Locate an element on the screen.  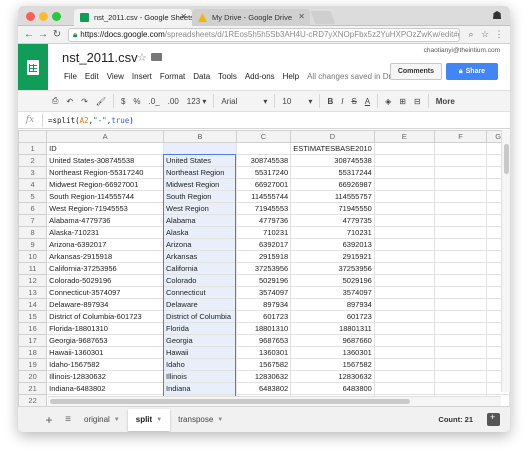
cell-d: 5029196 is located at coordinates (332, 280).